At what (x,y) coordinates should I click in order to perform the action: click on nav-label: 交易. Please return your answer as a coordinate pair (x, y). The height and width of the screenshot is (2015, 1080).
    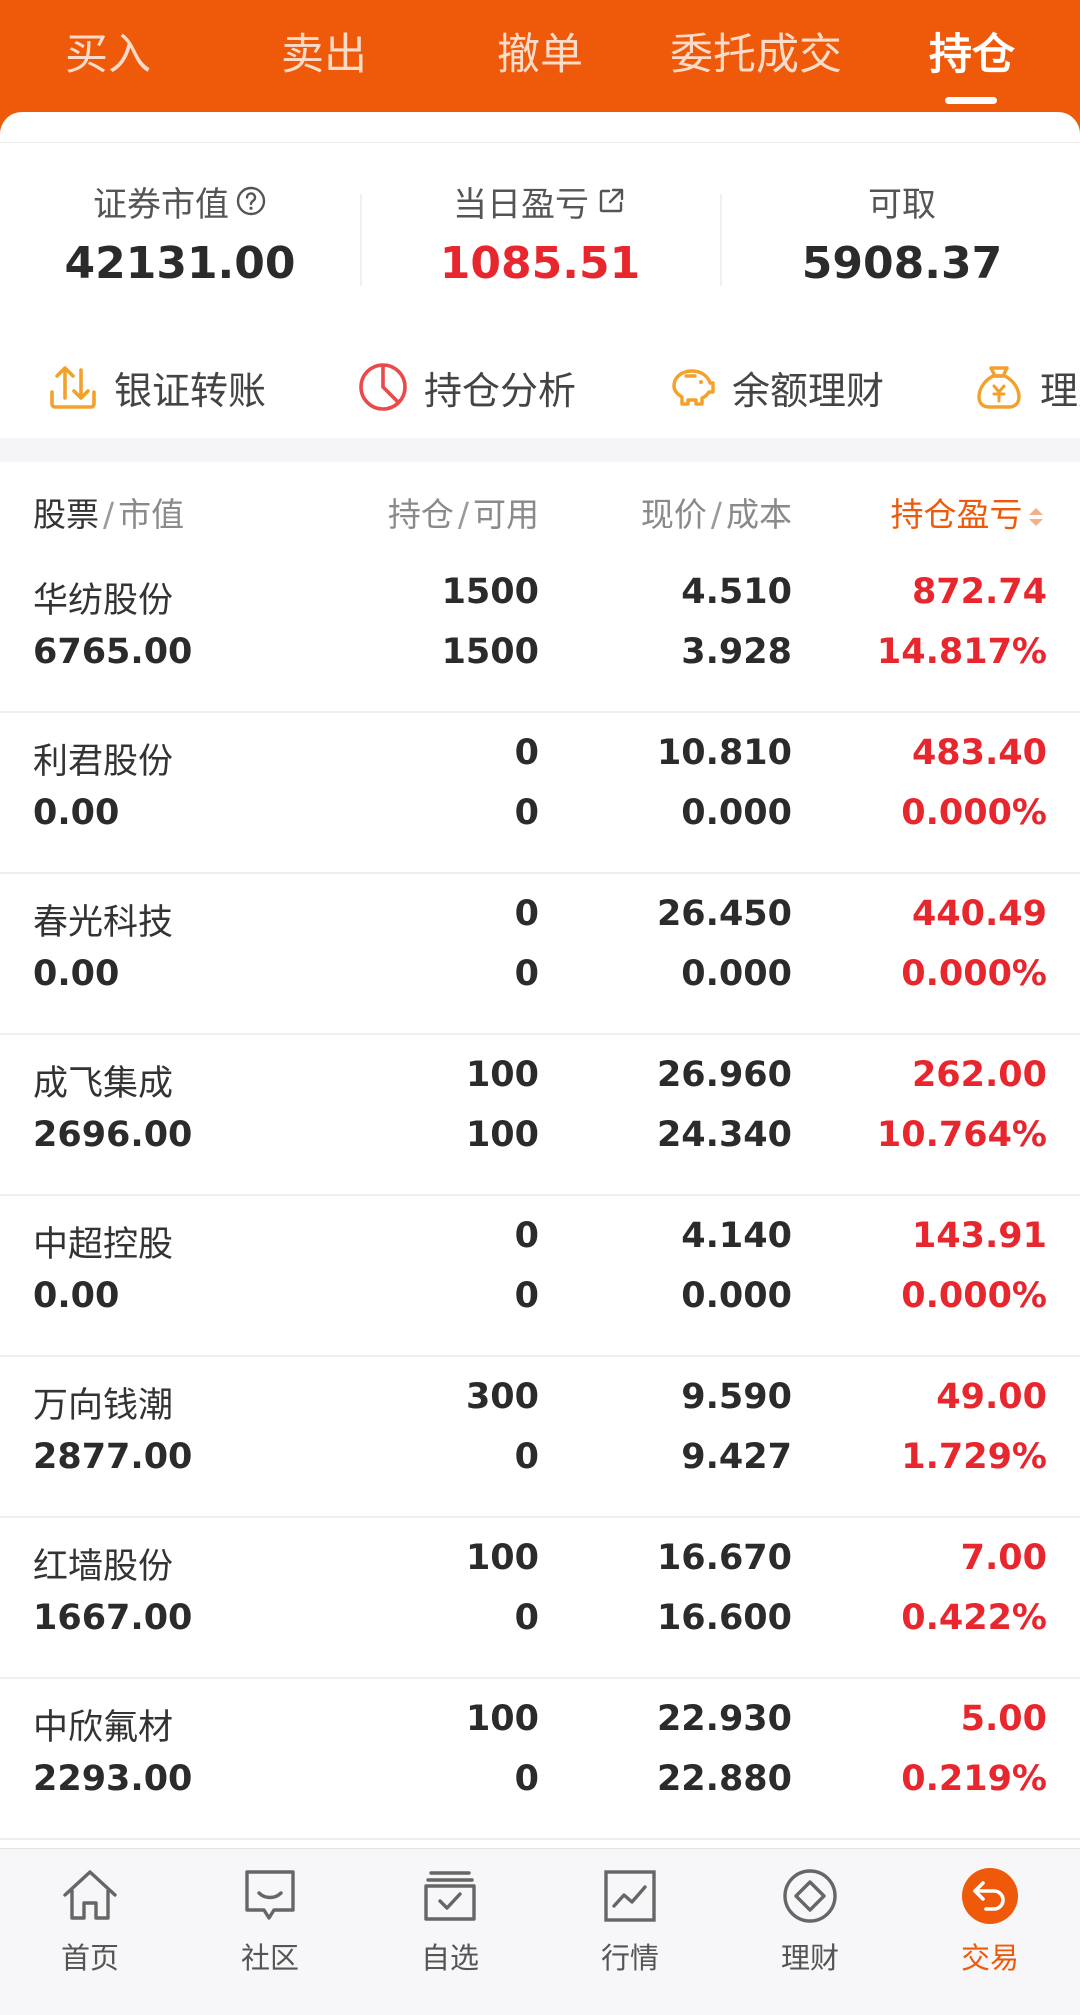
    Looking at the image, I should click on (989, 1958).